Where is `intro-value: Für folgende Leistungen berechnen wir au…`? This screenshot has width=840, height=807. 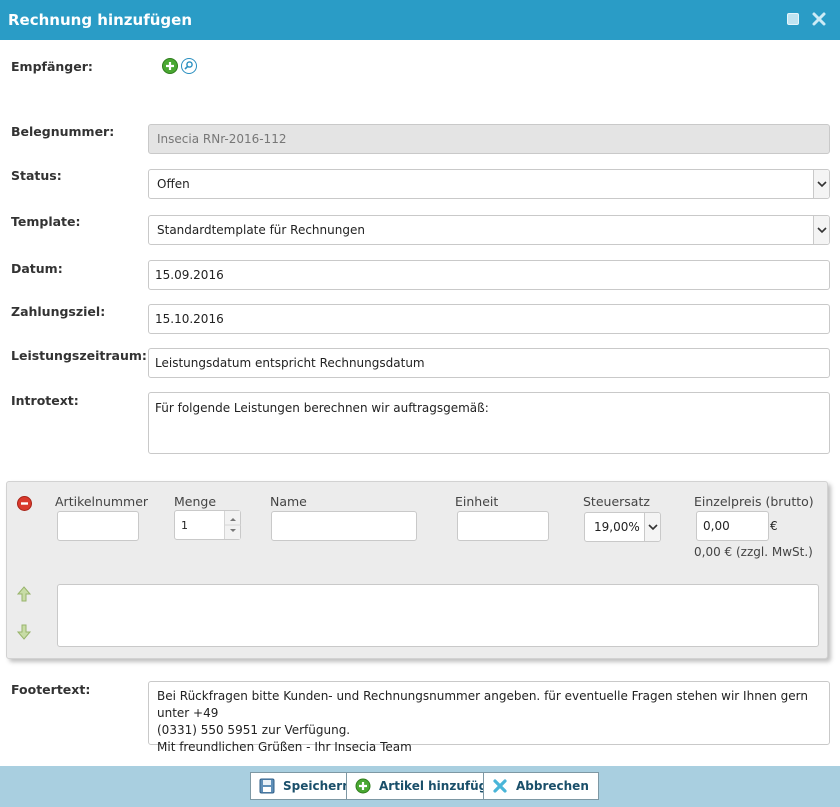 intro-value: Für folgende Leistungen berechnen wir au… is located at coordinates (322, 408).